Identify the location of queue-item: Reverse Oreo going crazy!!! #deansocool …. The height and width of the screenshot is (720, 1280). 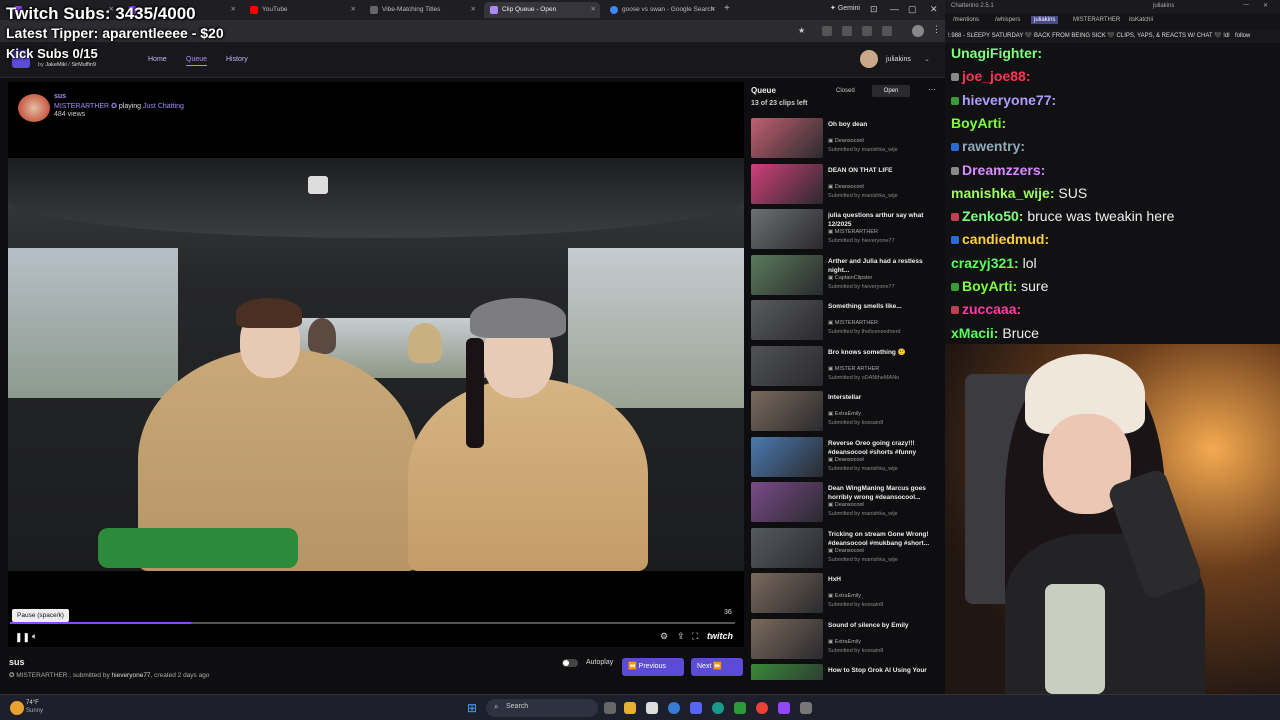
(846, 459).